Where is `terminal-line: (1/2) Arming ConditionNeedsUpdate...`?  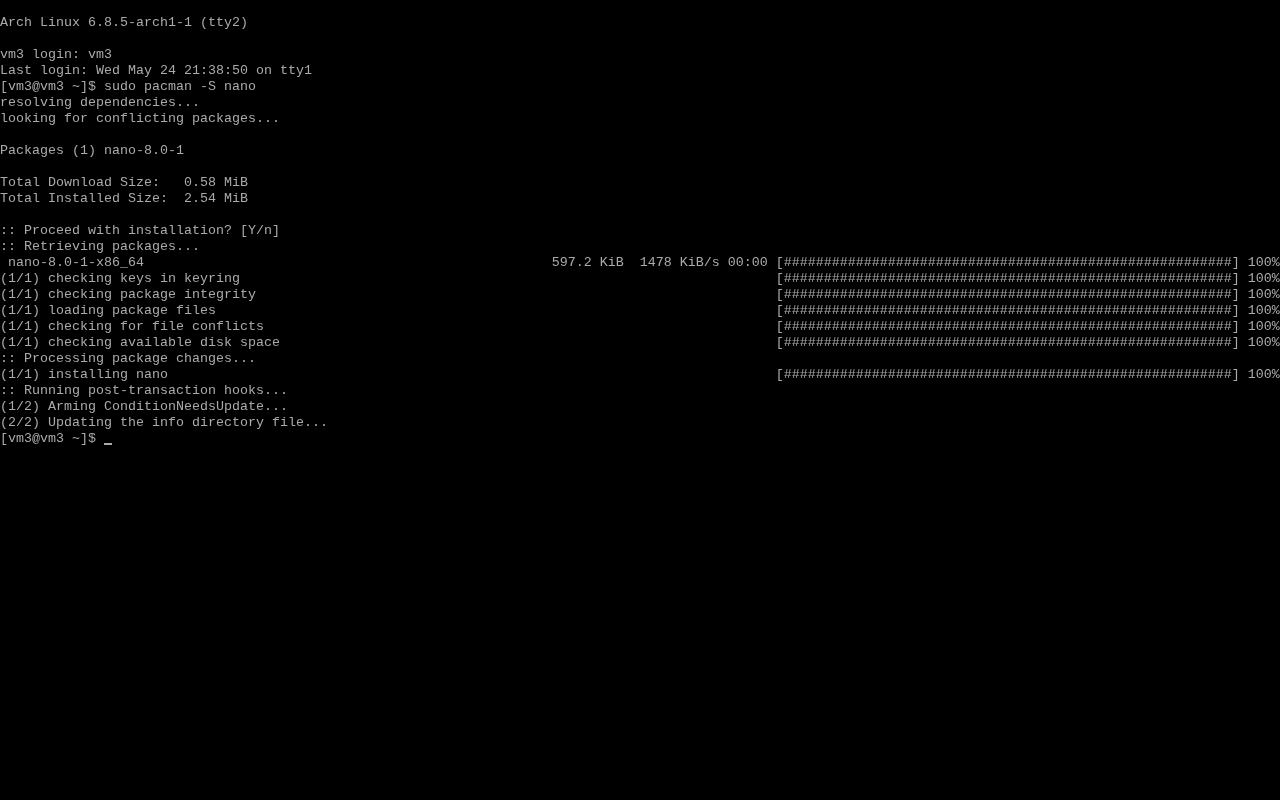 terminal-line: (1/2) Arming ConditionNeedsUpdate... is located at coordinates (144, 407).